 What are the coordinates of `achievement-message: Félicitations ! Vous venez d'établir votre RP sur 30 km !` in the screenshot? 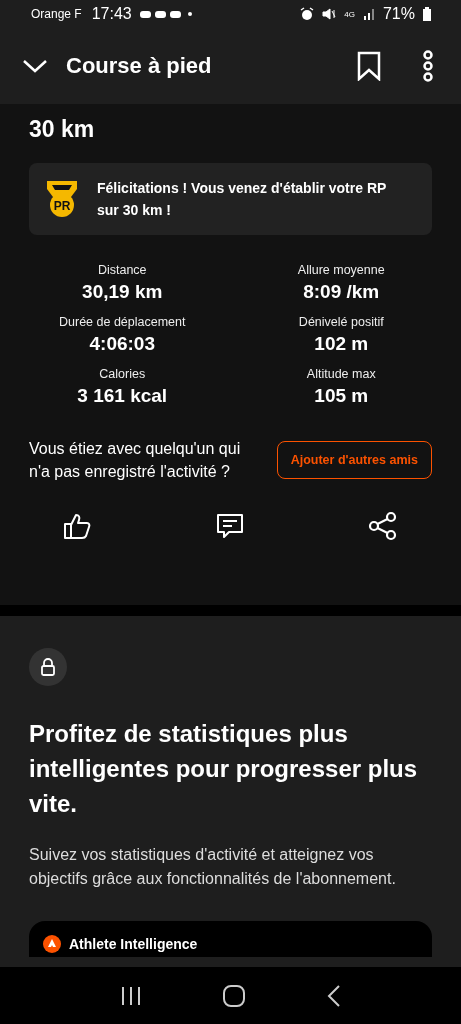 It's located at (242, 199).